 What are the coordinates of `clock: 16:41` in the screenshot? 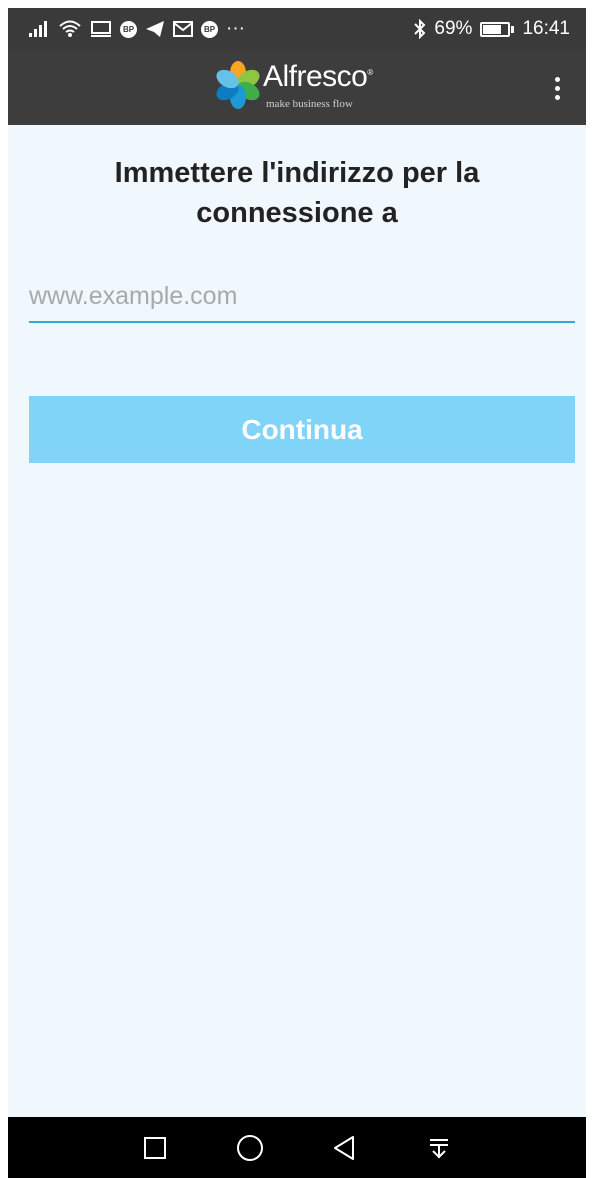 It's located at (546, 28).